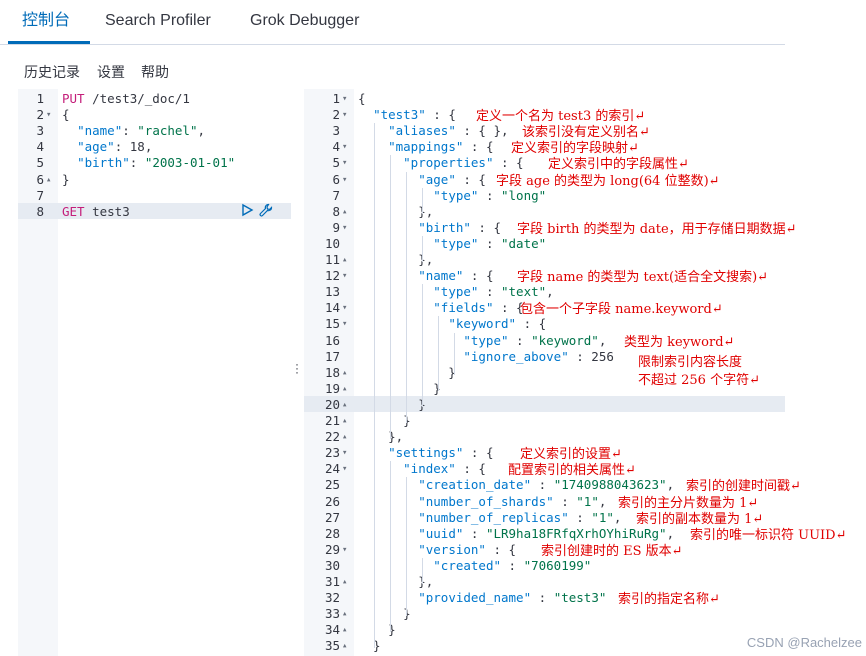 Image resolution: width=866 pixels, height=656 pixels. Describe the element at coordinates (425, 453) in the screenshot. I see `code-text: "settings" : {` at that location.